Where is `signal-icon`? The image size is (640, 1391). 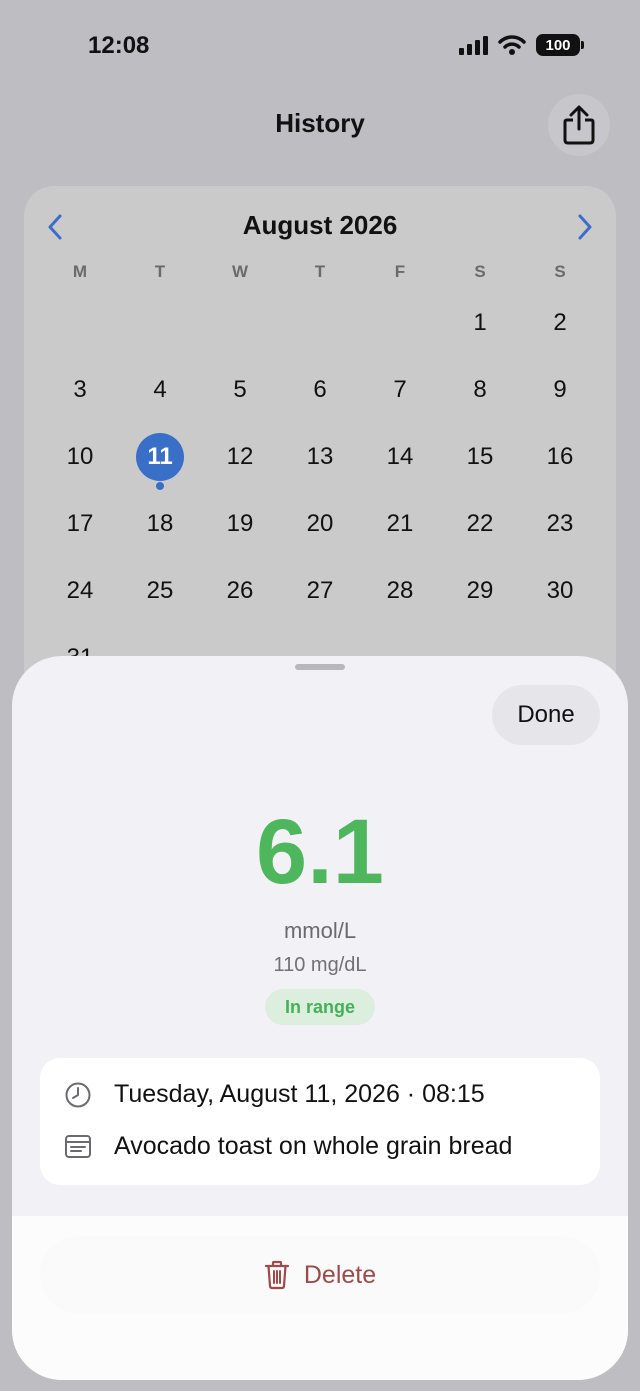
signal-icon is located at coordinates (473, 45).